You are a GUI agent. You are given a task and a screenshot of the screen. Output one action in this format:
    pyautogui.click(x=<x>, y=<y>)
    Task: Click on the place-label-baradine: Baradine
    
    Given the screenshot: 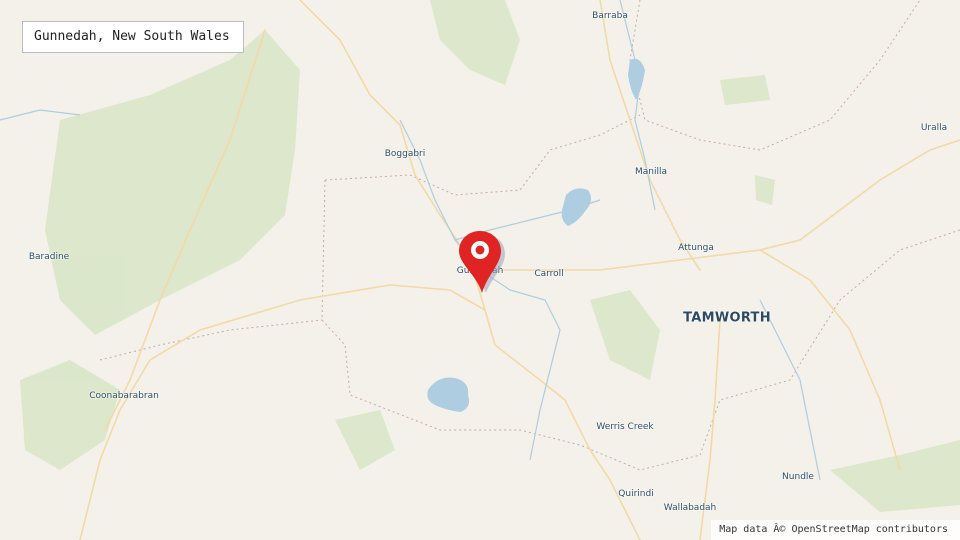 What is the action you would take?
    pyautogui.click(x=49, y=257)
    